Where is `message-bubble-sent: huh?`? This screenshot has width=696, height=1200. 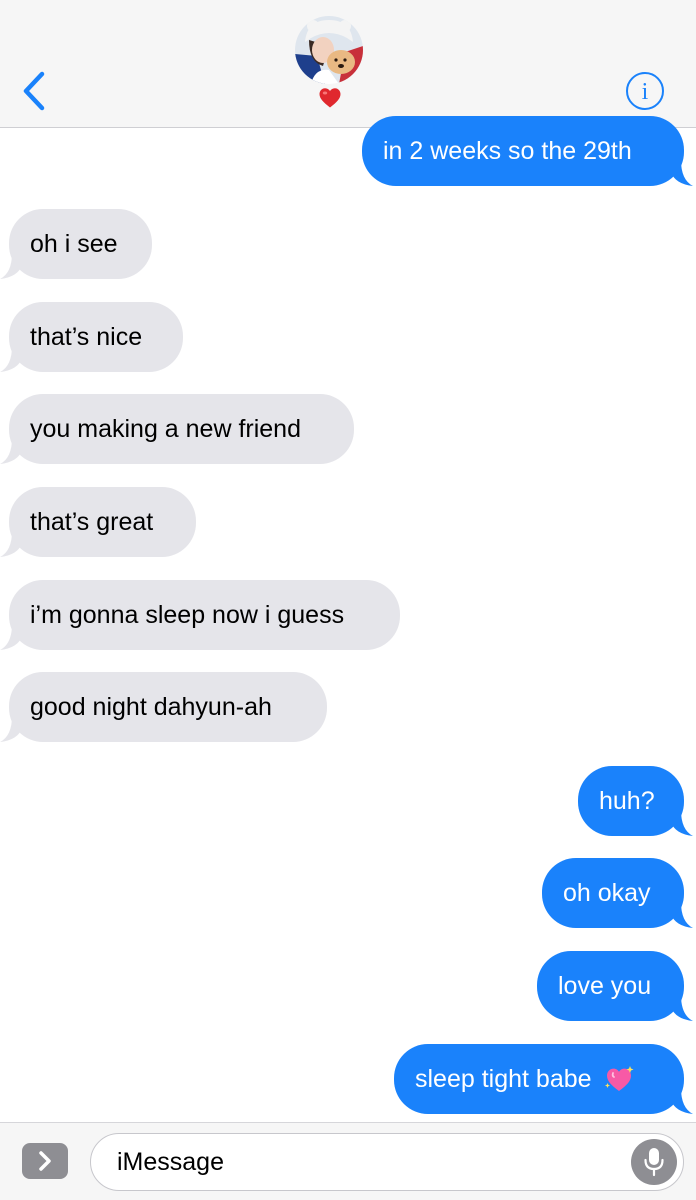 message-bubble-sent: huh? is located at coordinates (635, 801).